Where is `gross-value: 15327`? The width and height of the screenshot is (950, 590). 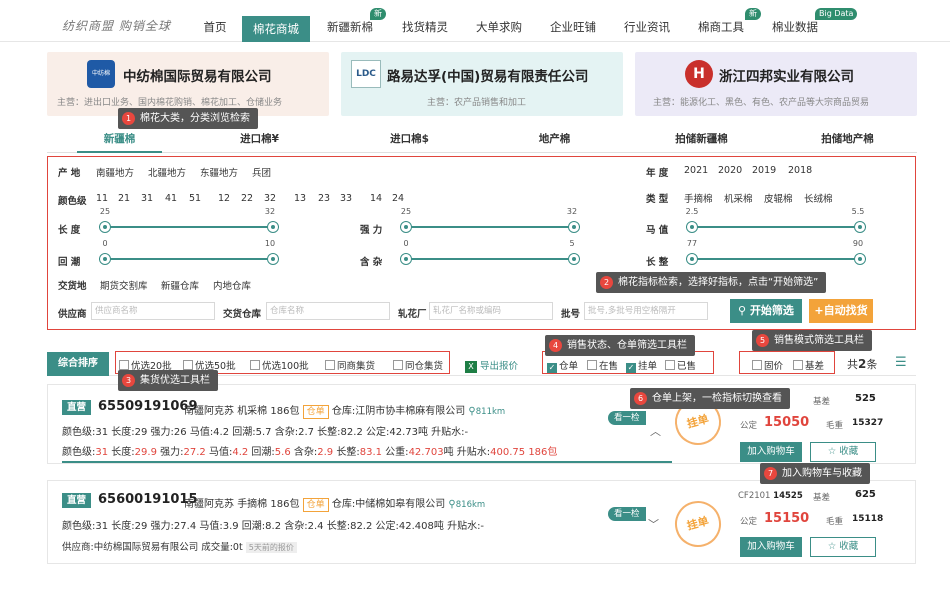
gross-value: 15327 is located at coordinates (868, 423).